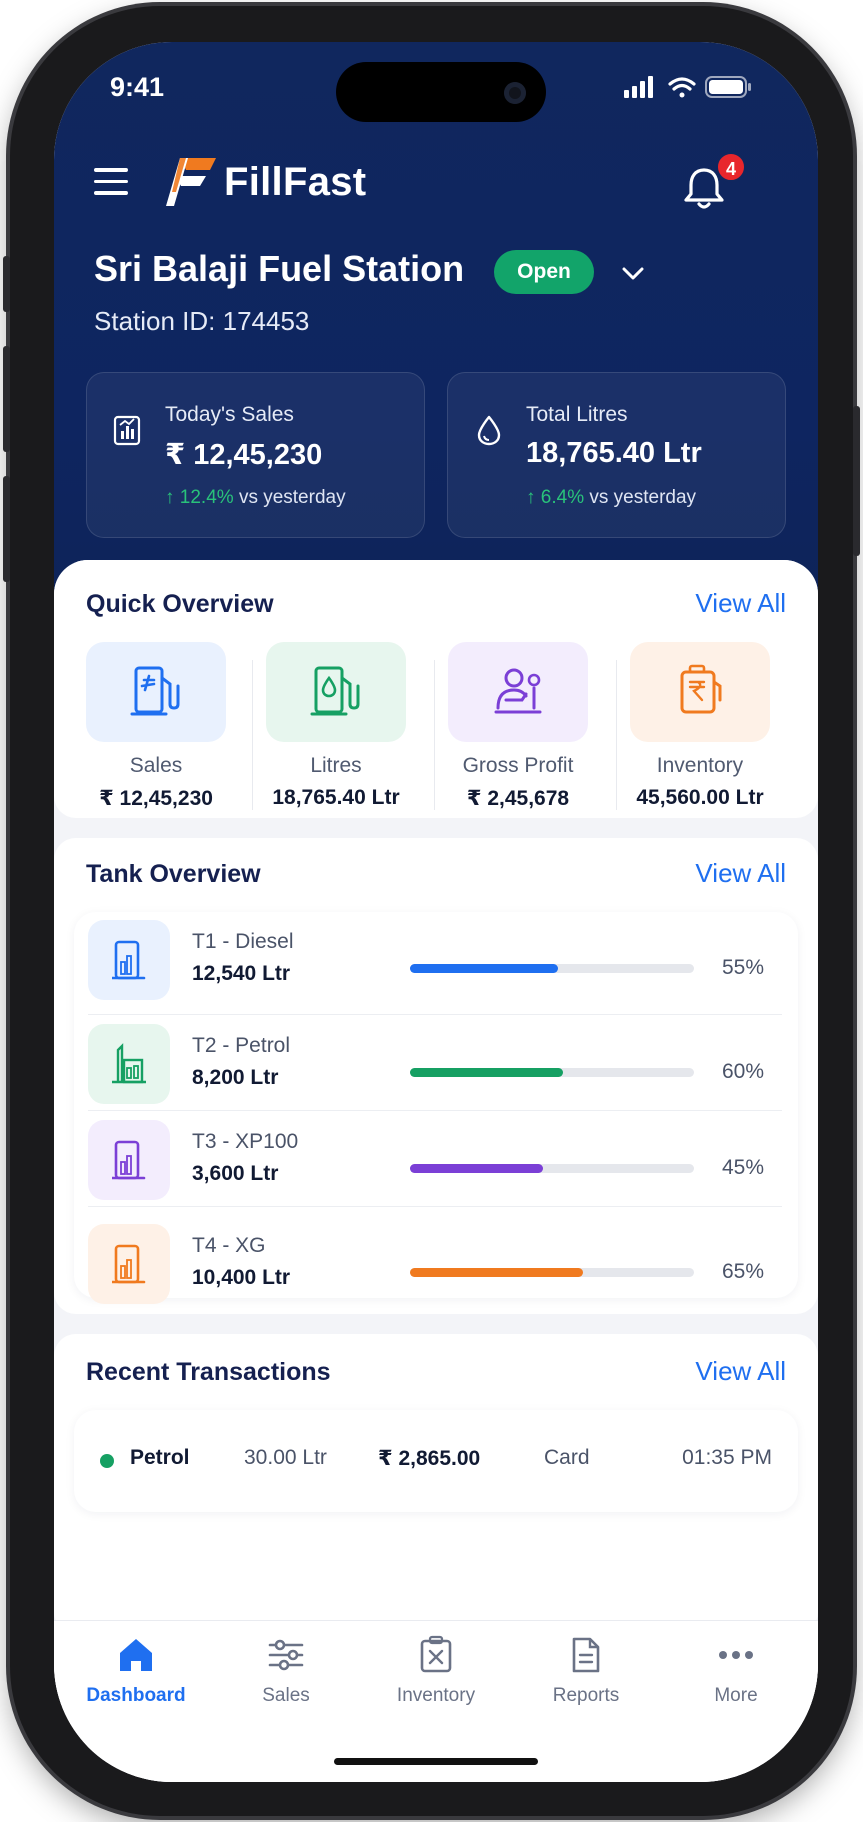 The image size is (863, 1822). I want to click on quick-overview-item-litres: Litres 18,765.40 Ltr, so click(336, 732).